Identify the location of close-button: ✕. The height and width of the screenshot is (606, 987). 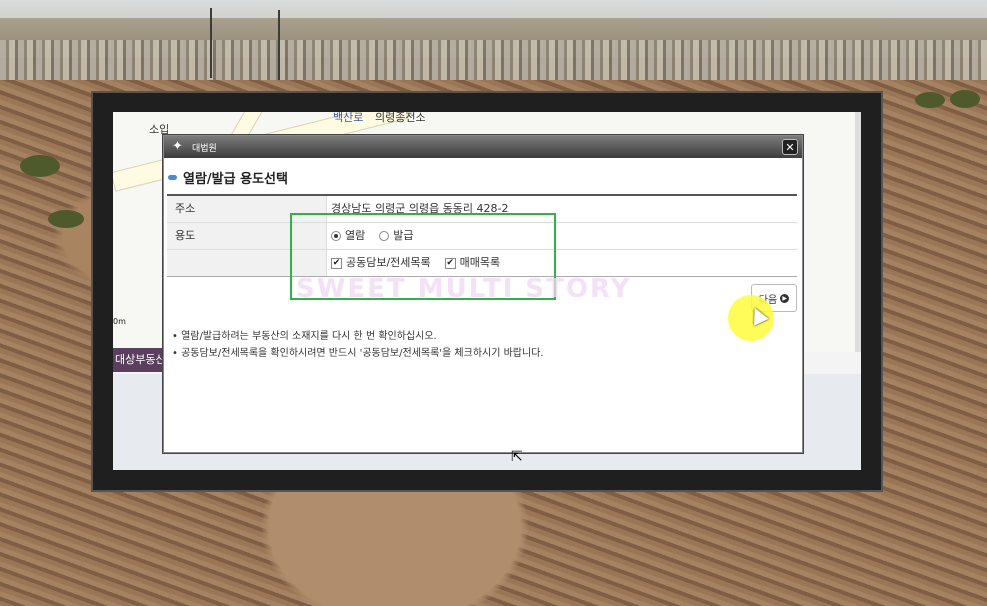
(790, 147).